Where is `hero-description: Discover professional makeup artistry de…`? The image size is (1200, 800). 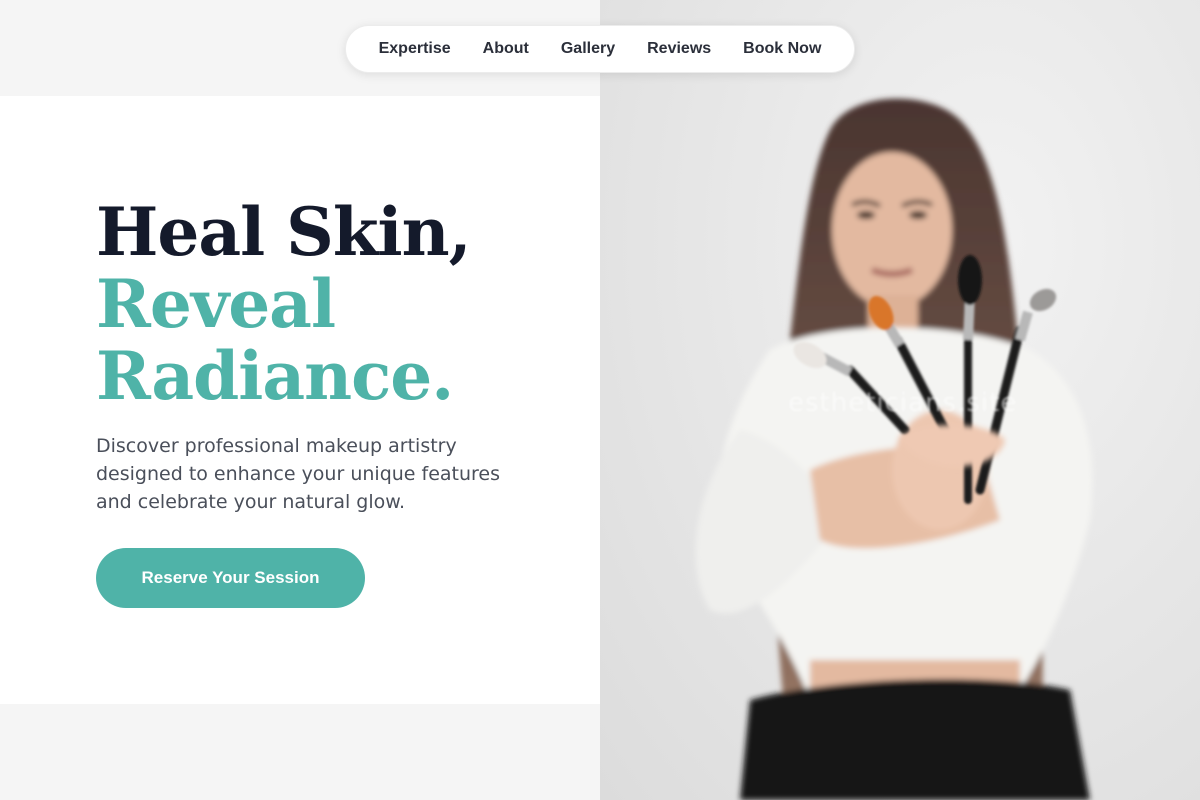
hero-description: Discover professional makeup artistry de… is located at coordinates (298, 474).